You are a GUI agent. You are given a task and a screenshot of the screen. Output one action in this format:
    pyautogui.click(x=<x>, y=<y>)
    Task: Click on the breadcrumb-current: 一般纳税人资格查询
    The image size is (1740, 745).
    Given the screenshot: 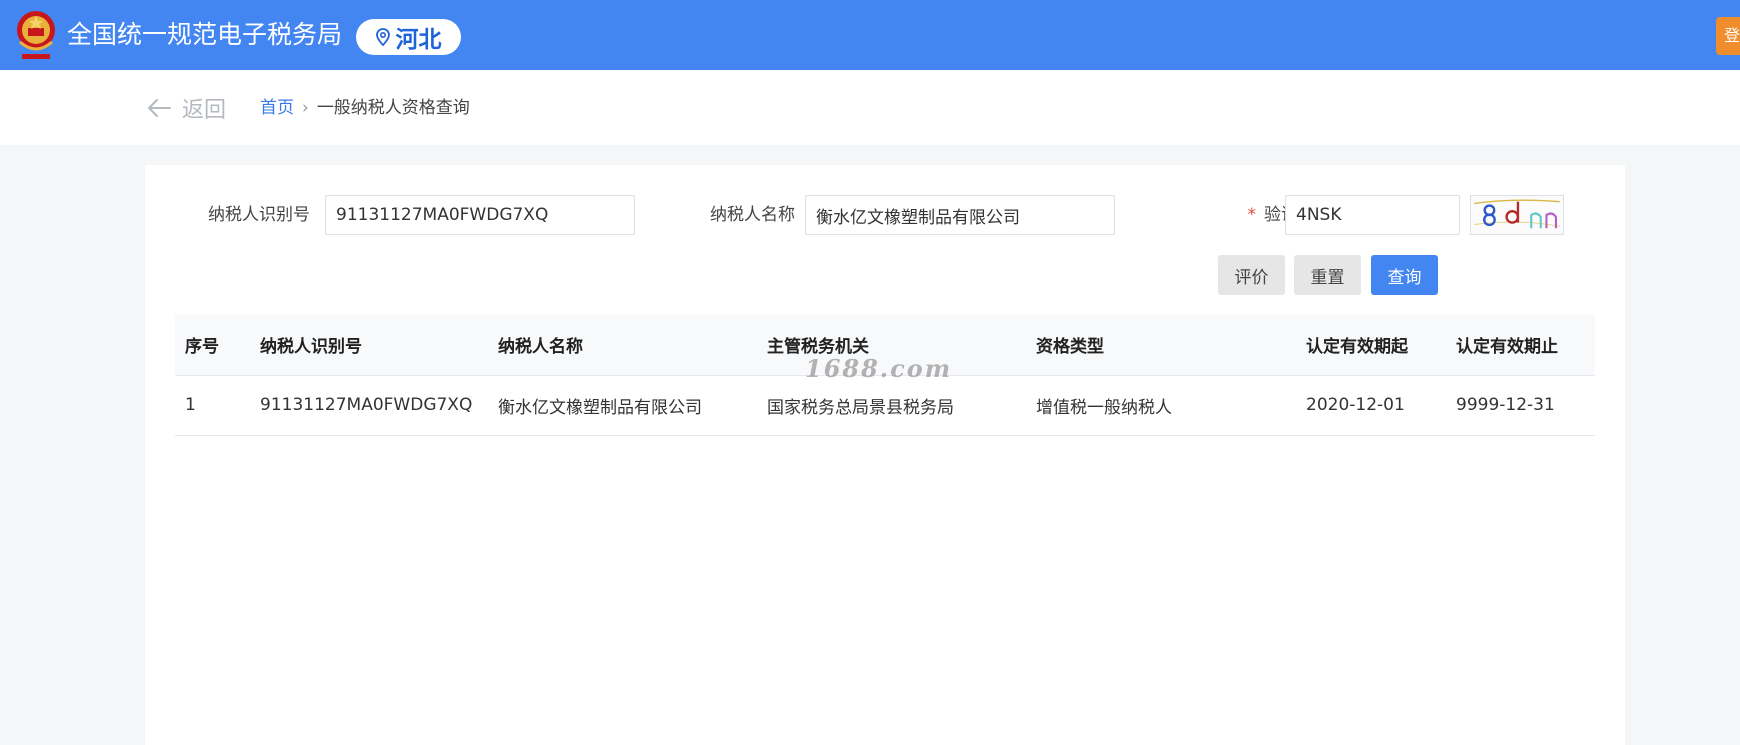 What is the action you would take?
    pyautogui.click(x=393, y=108)
    